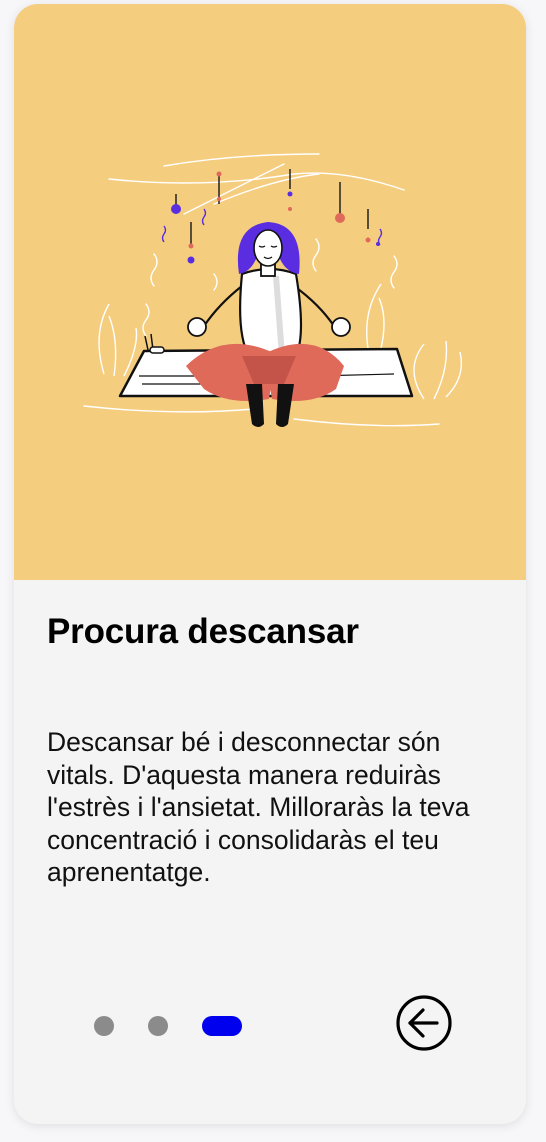 Image resolution: width=546 pixels, height=1142 pixels. I want to click on back-button, so click(424, 1023).